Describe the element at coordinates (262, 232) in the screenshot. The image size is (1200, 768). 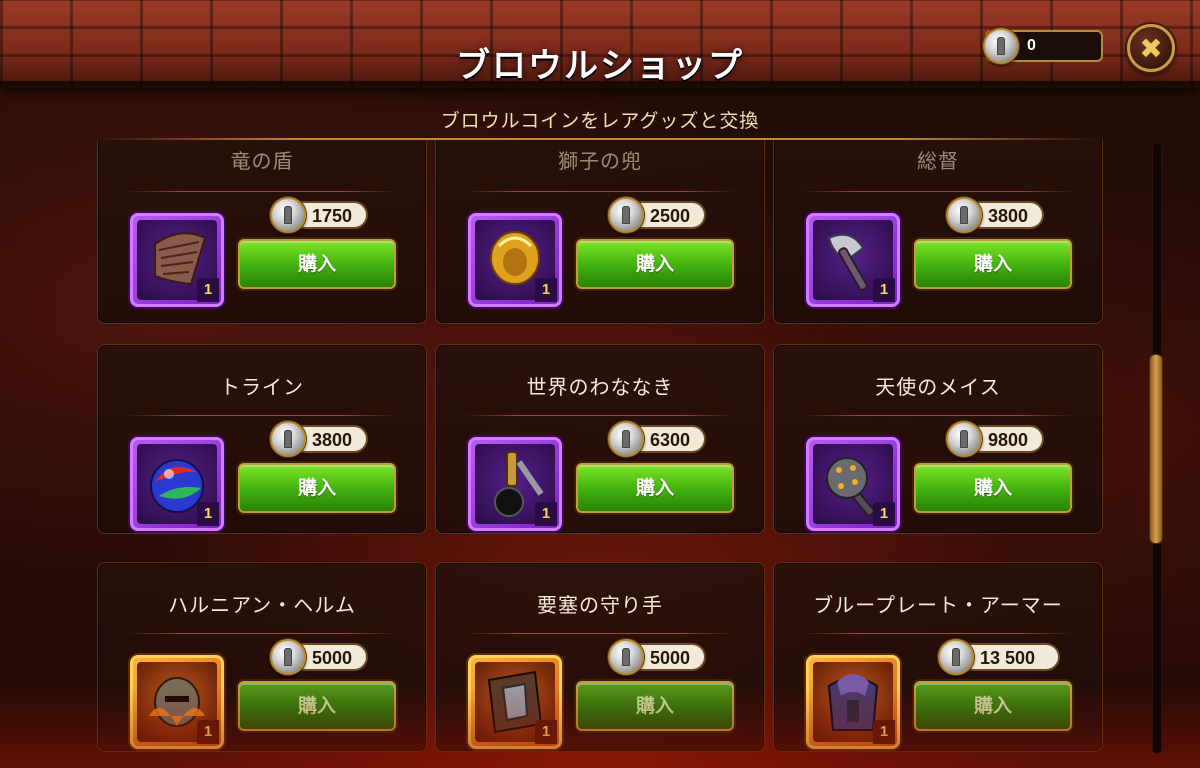
I see `shop-item-card: 竜の盾 1 1750 購入` at that location.